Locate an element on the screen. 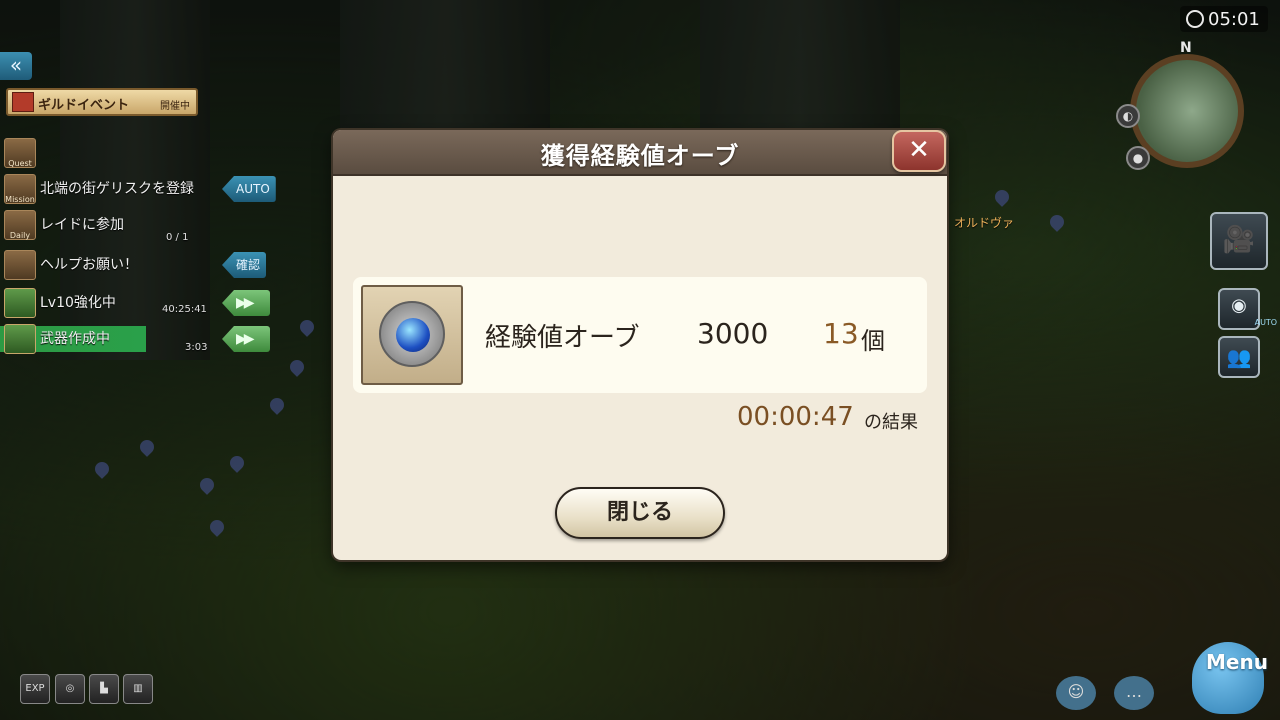  camera-button: 🎥 is located at coordinates (1239, 241).